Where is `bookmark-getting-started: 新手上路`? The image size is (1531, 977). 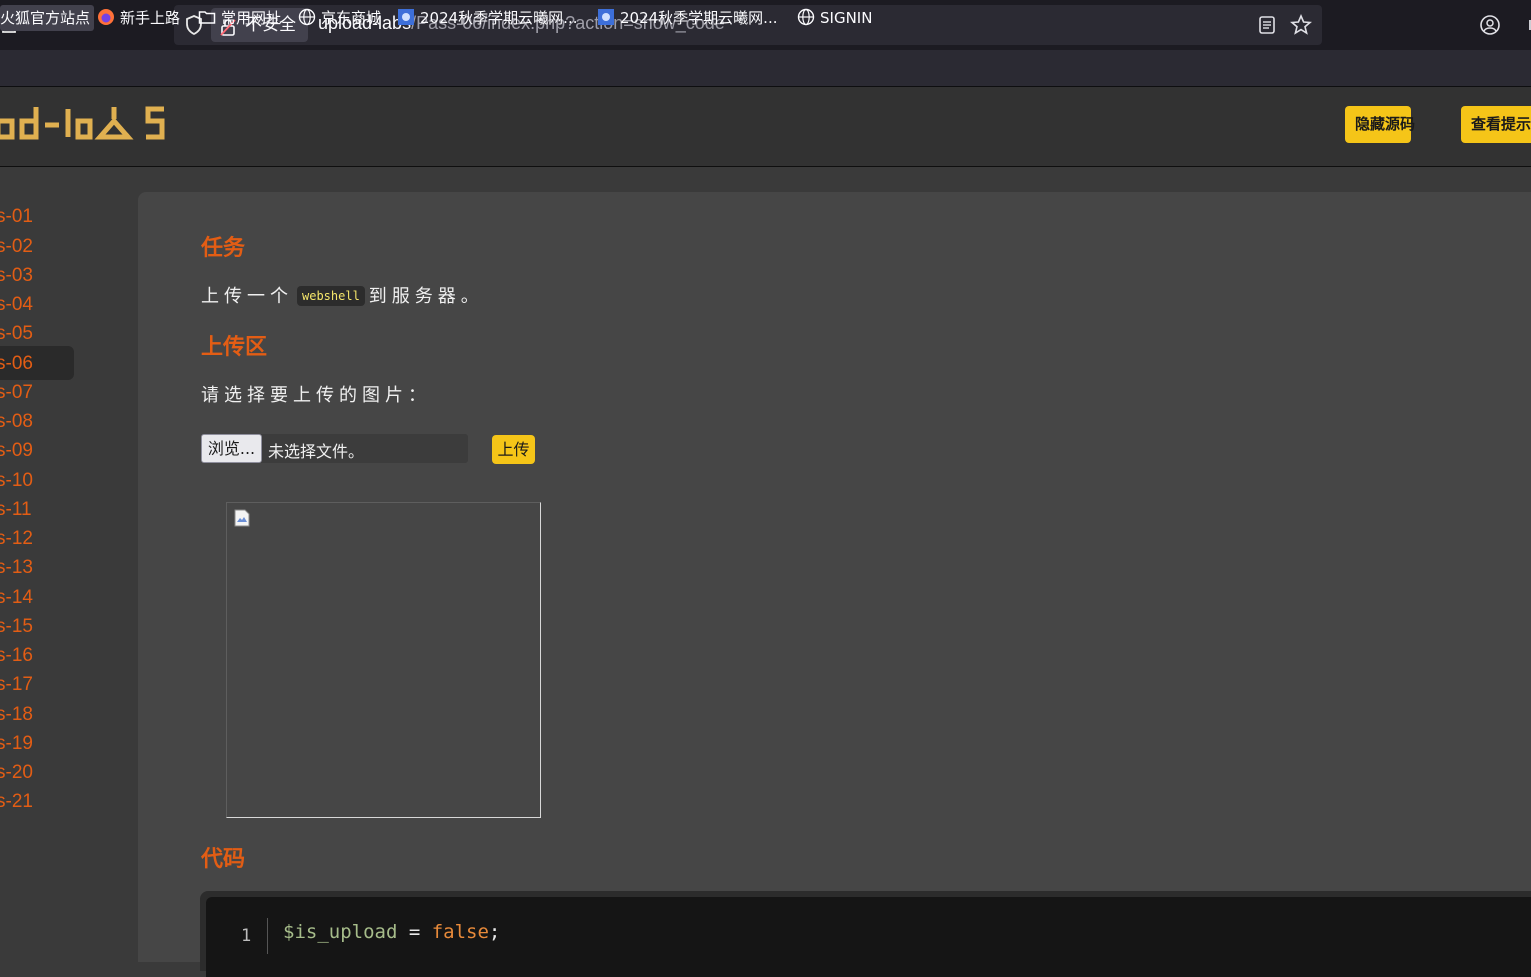
bookmark-getting-started: 新手上路 is located at coordinates (138, 18).